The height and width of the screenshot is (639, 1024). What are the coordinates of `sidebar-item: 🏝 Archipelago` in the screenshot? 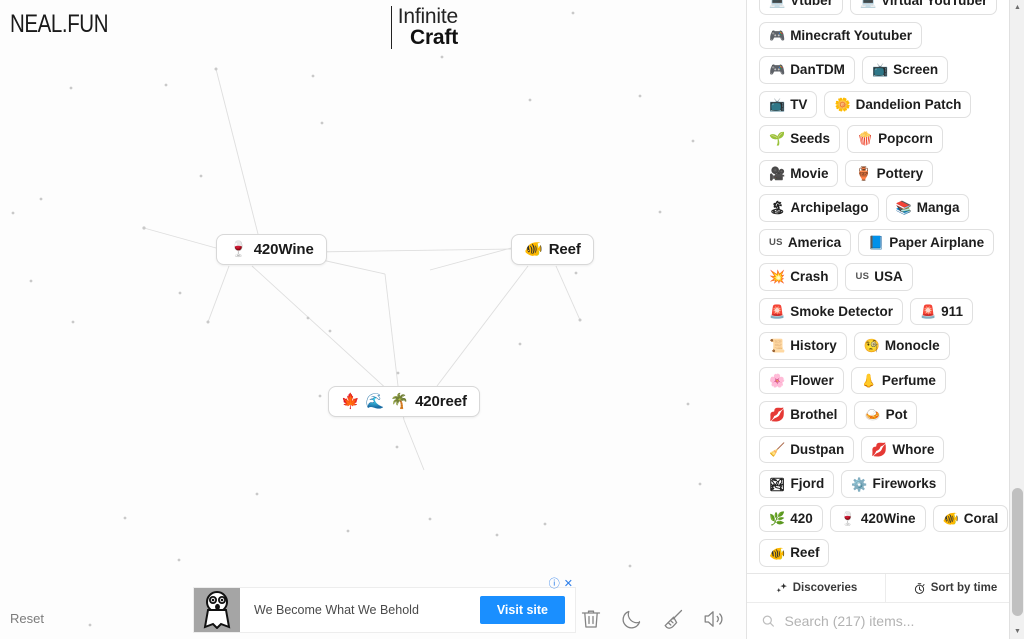 It's located at (819, 208).